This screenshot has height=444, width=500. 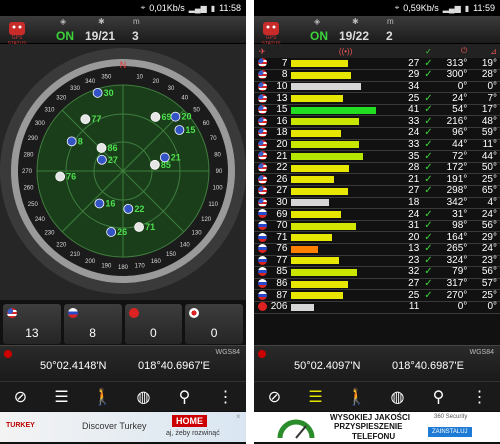 I want to click on table-row: 8 29 ✓ 300° 28°, so click(x=377, y=75).